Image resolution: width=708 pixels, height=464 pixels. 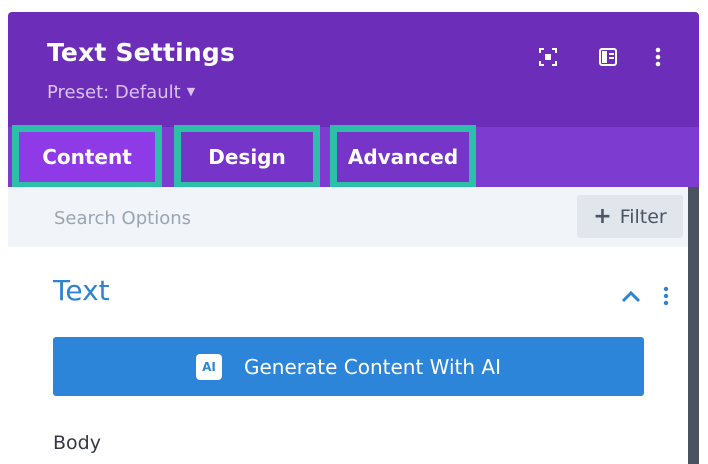 I want to click on section-title: Text, so click(x=81, y=290).